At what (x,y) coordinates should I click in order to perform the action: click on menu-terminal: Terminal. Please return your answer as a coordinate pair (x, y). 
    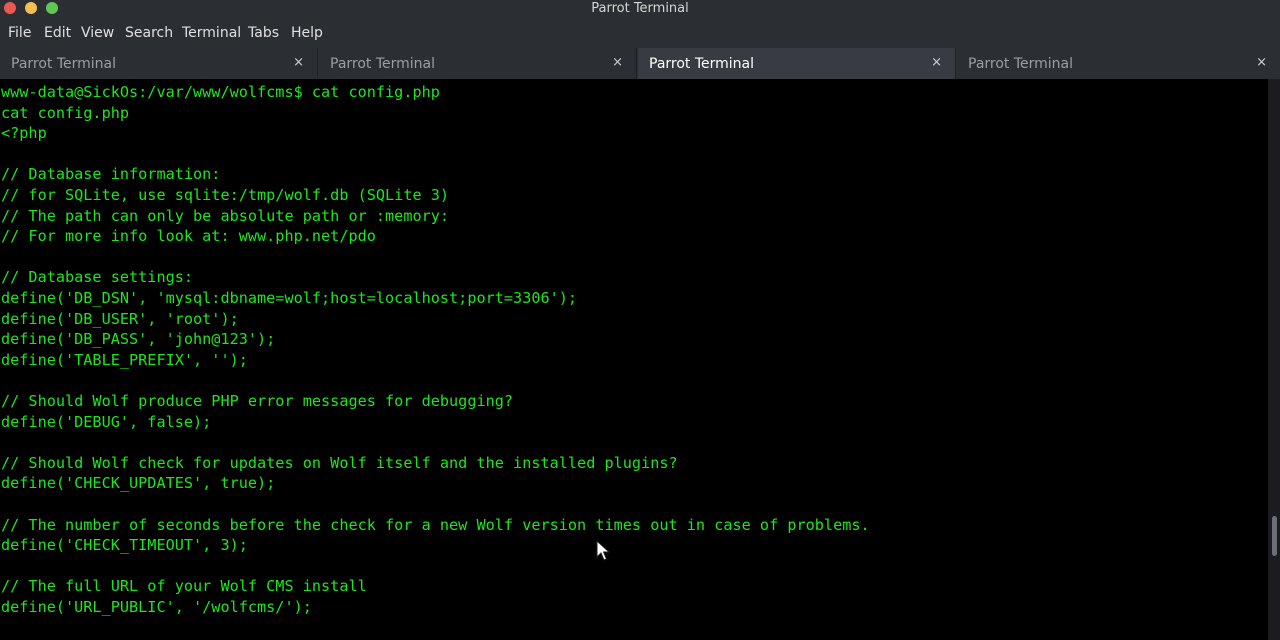
    Looking at the image, I should click on (211, 33).